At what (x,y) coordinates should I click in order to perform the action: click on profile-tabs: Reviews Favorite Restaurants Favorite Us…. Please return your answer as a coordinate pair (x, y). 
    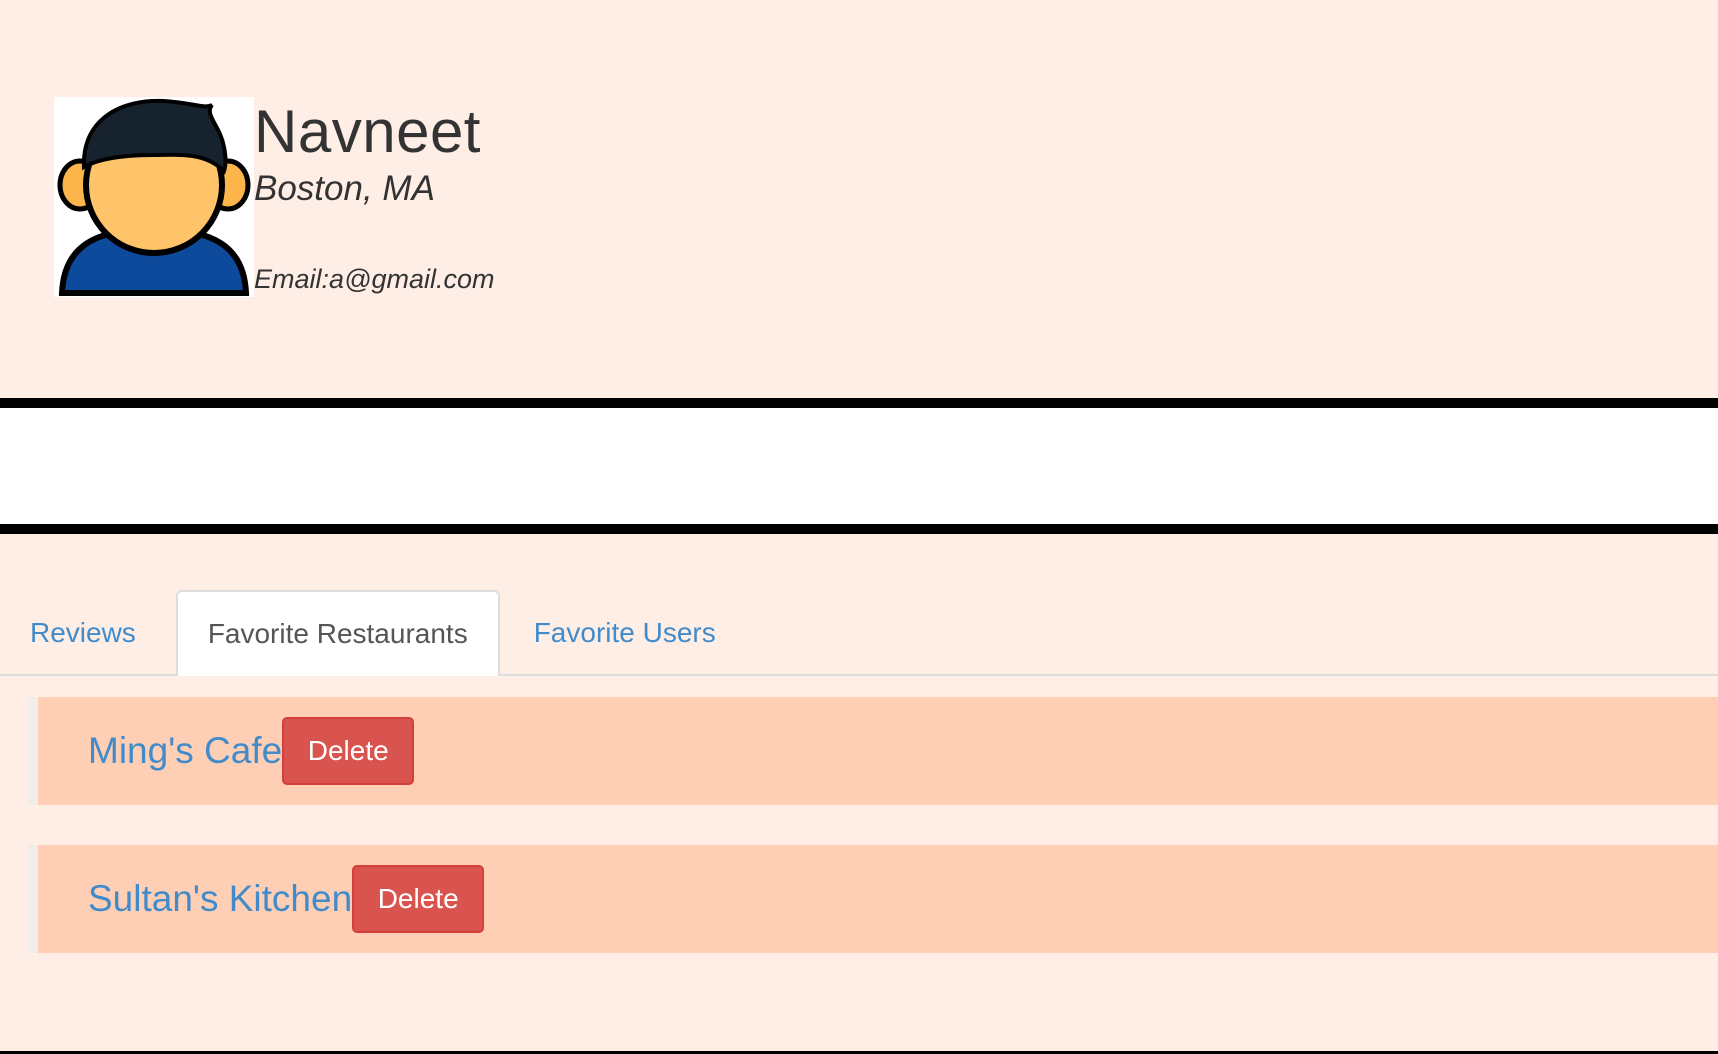
    Looking at the image, I should click on (859, 633).